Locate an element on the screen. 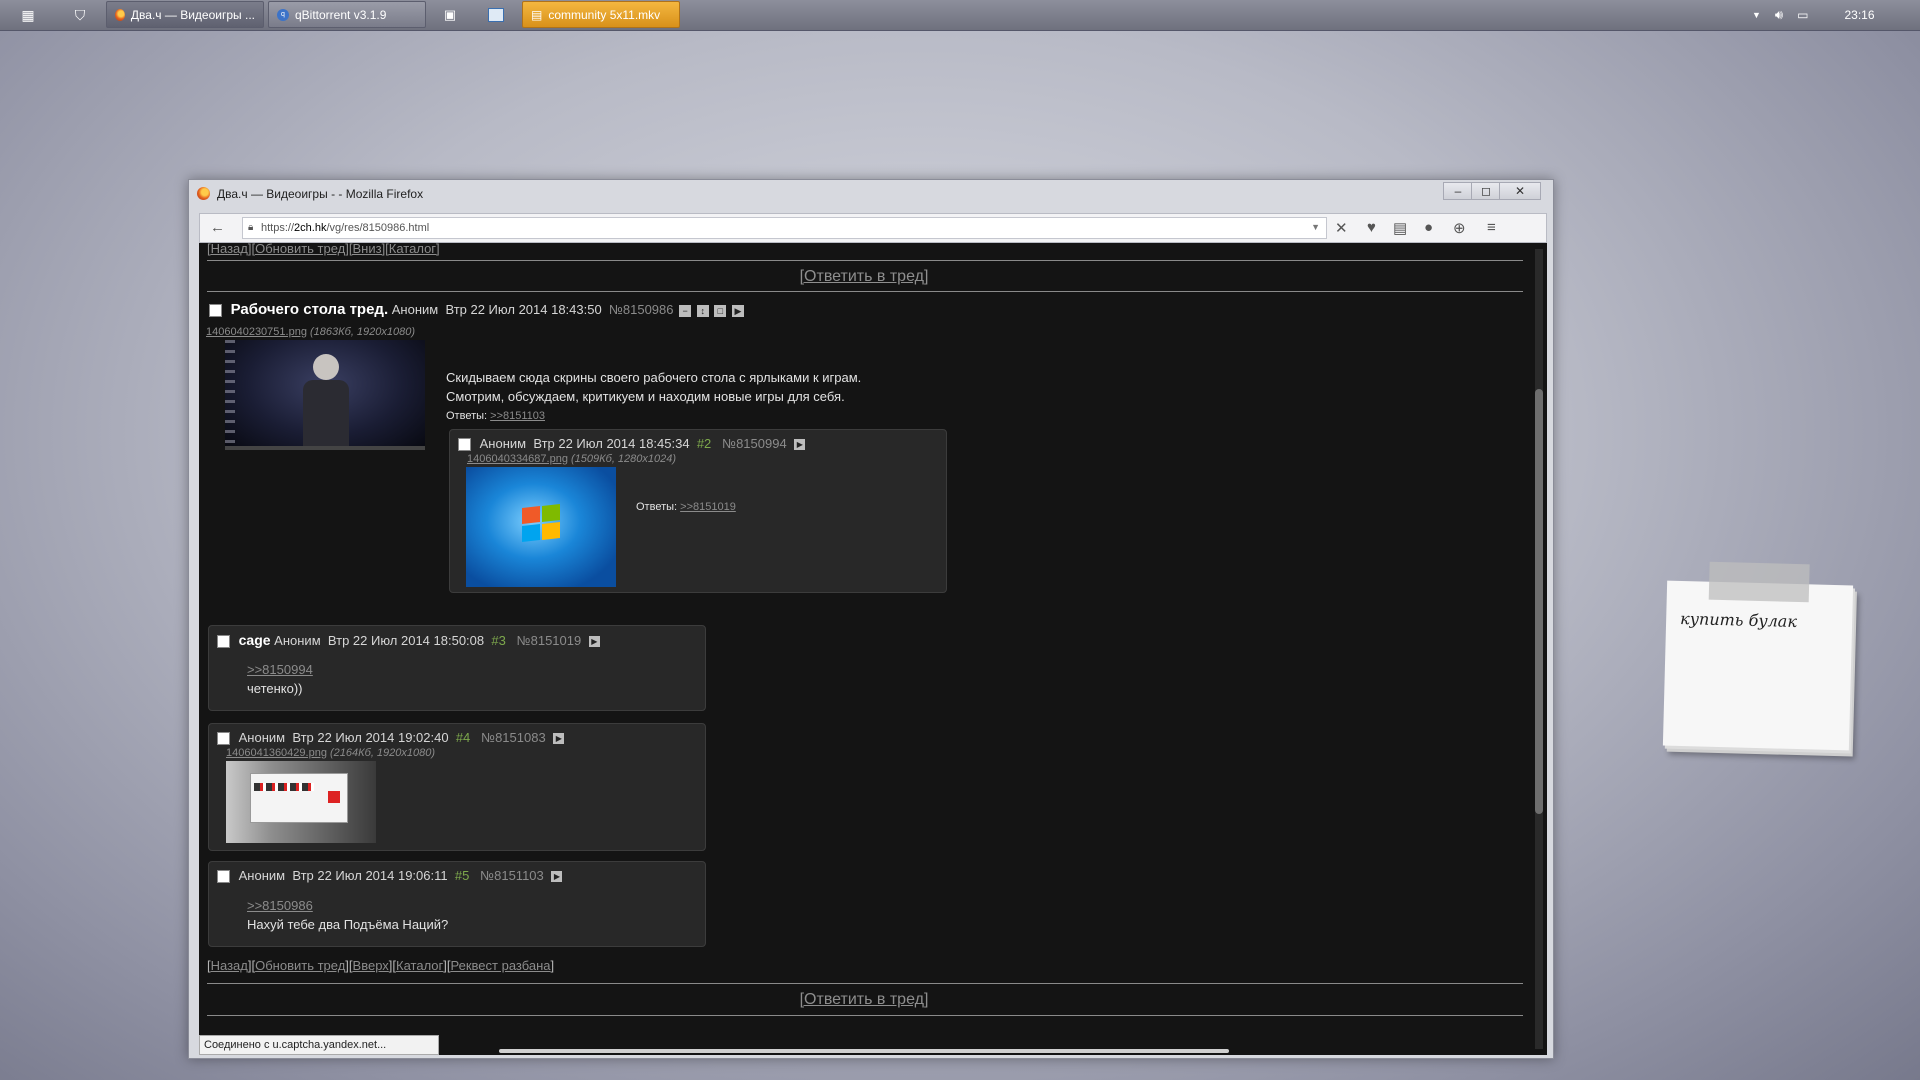 The height and width of the screenshot is (1080, 1920). op-file-link: 1406040230751.png is located at coordinates (256, 332).